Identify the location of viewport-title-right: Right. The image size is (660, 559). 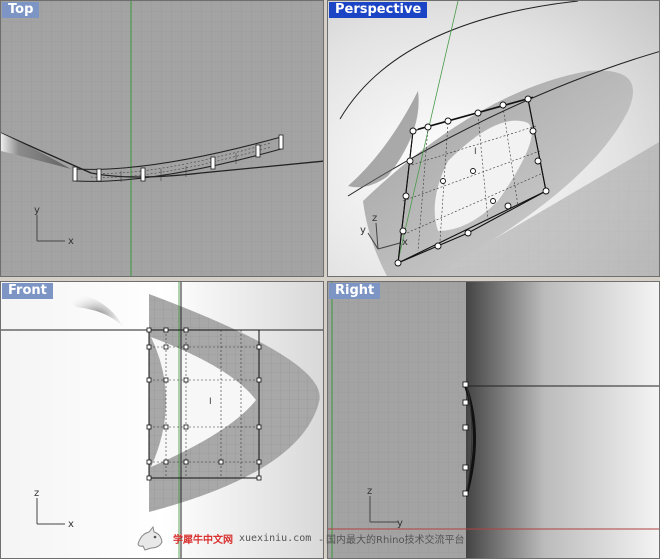
(355, 291).